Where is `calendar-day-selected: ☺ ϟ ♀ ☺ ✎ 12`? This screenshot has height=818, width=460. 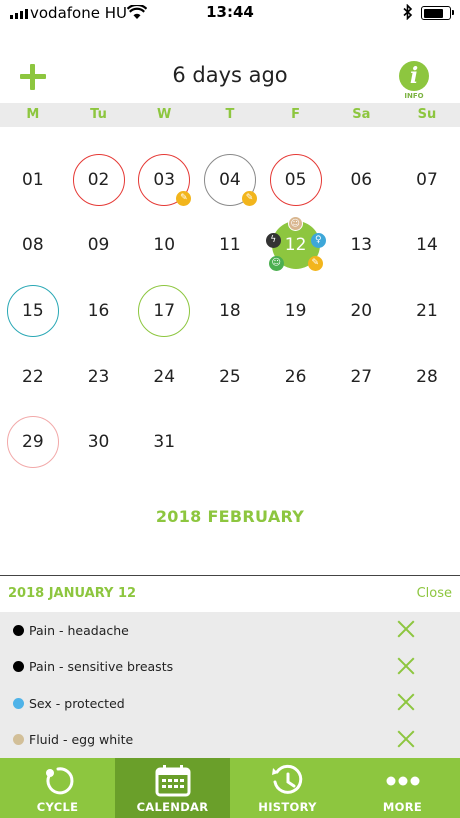 calendar-day-selected: ☺ ϟ ♀ ☺ ✎ 12 is located at coordinates (296, 246).